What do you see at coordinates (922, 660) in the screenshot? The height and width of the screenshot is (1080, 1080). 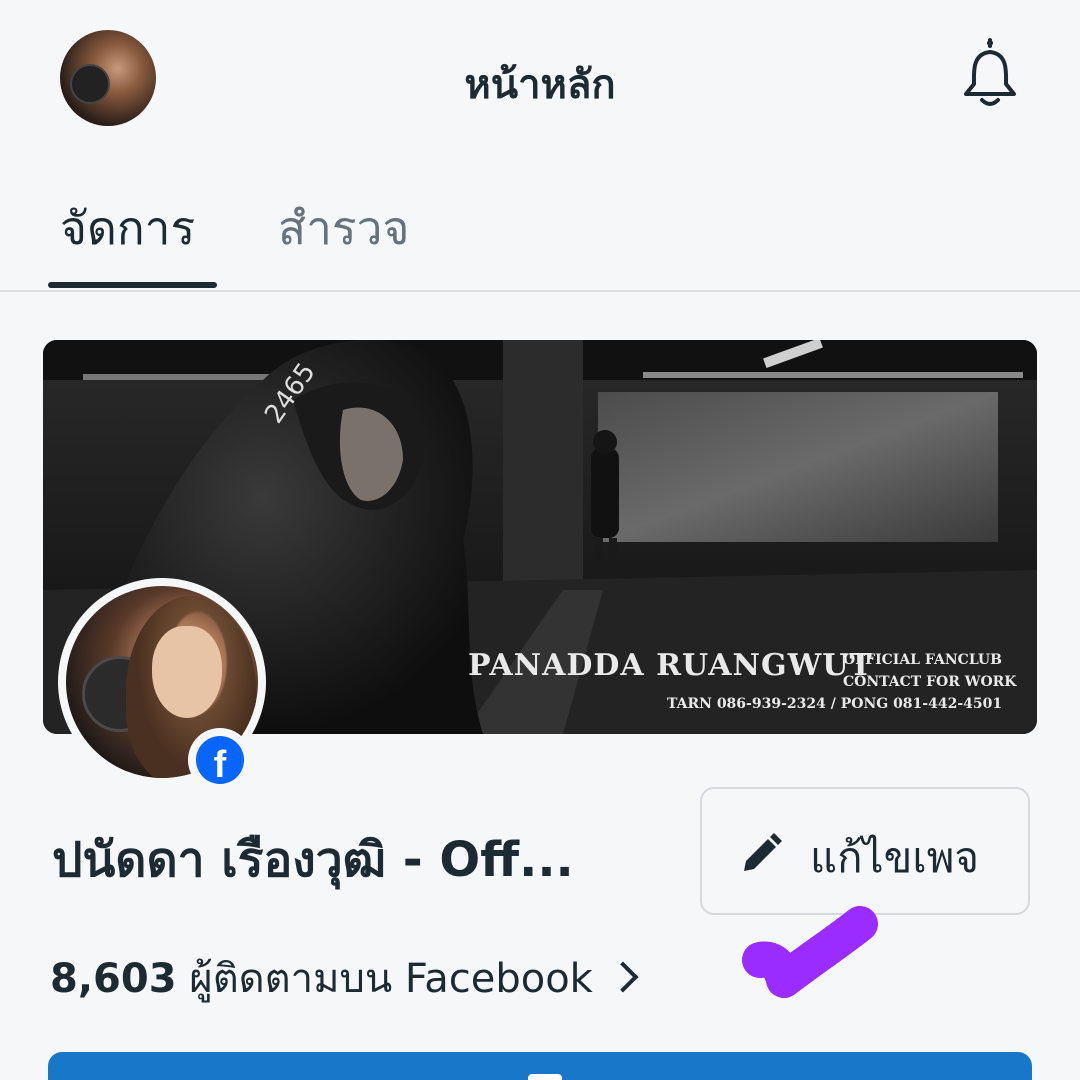 I see `cover-fanclub-text: OFFICIAL FANCLUB` at bounding box center [922, 660].